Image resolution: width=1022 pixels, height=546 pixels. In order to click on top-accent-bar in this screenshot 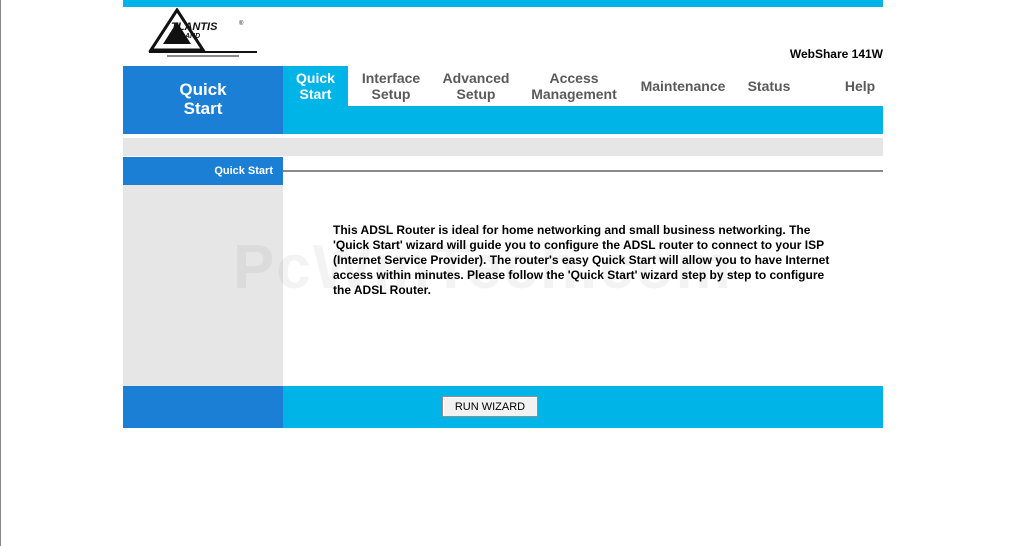, I will do `click(503, 3)`.